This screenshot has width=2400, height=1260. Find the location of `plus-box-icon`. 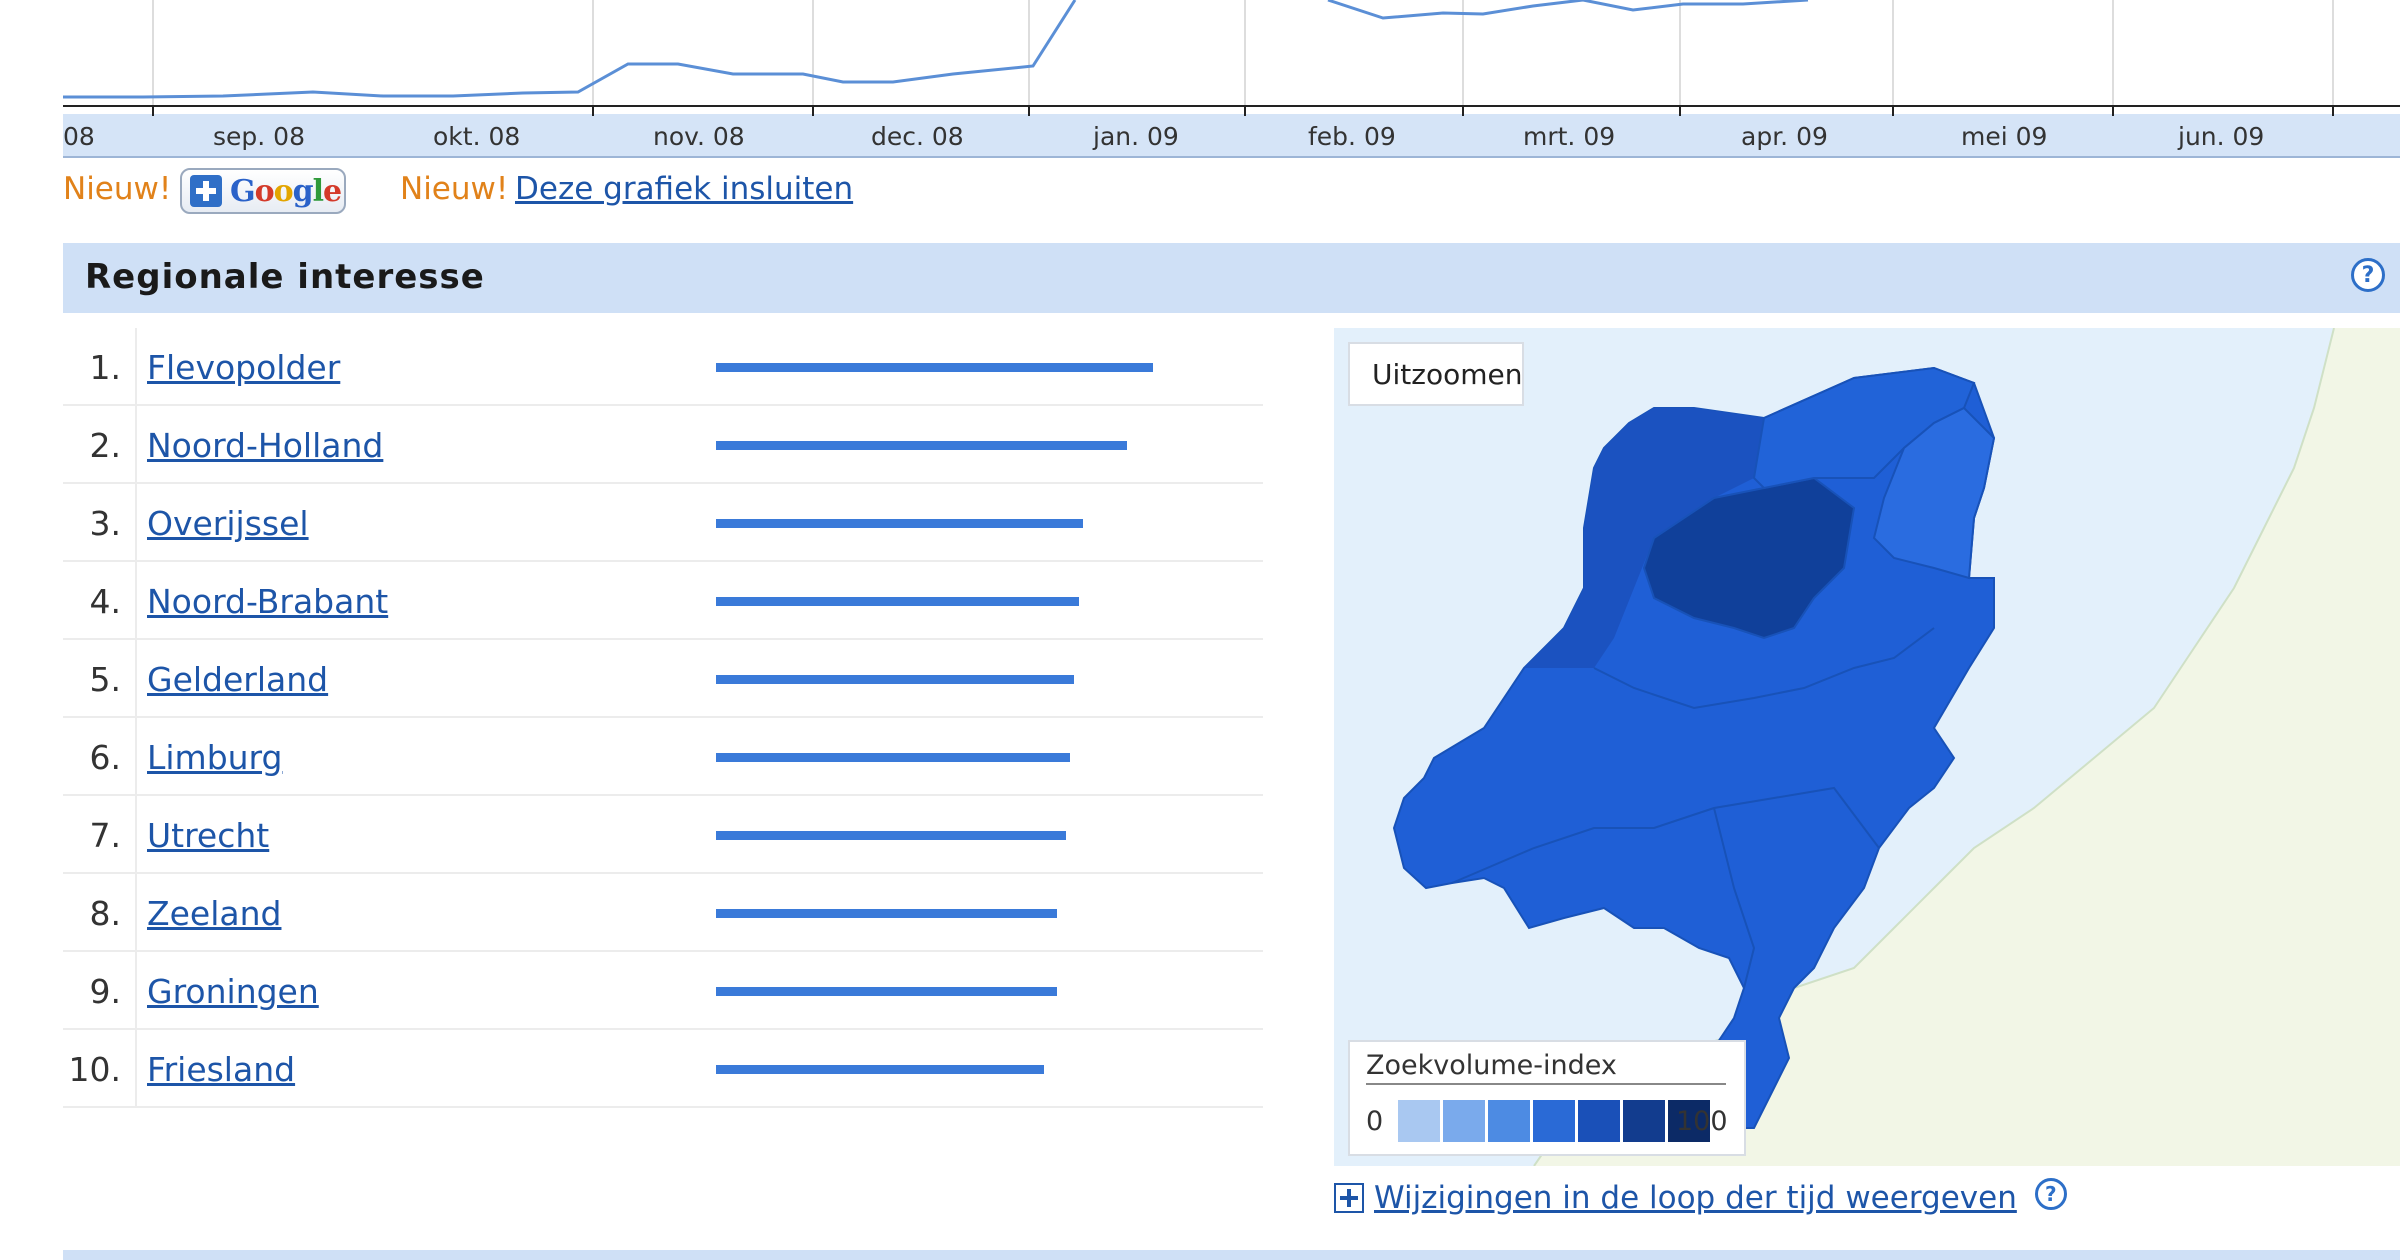

plus-box-icon is located at coordinates (1349, 1198).